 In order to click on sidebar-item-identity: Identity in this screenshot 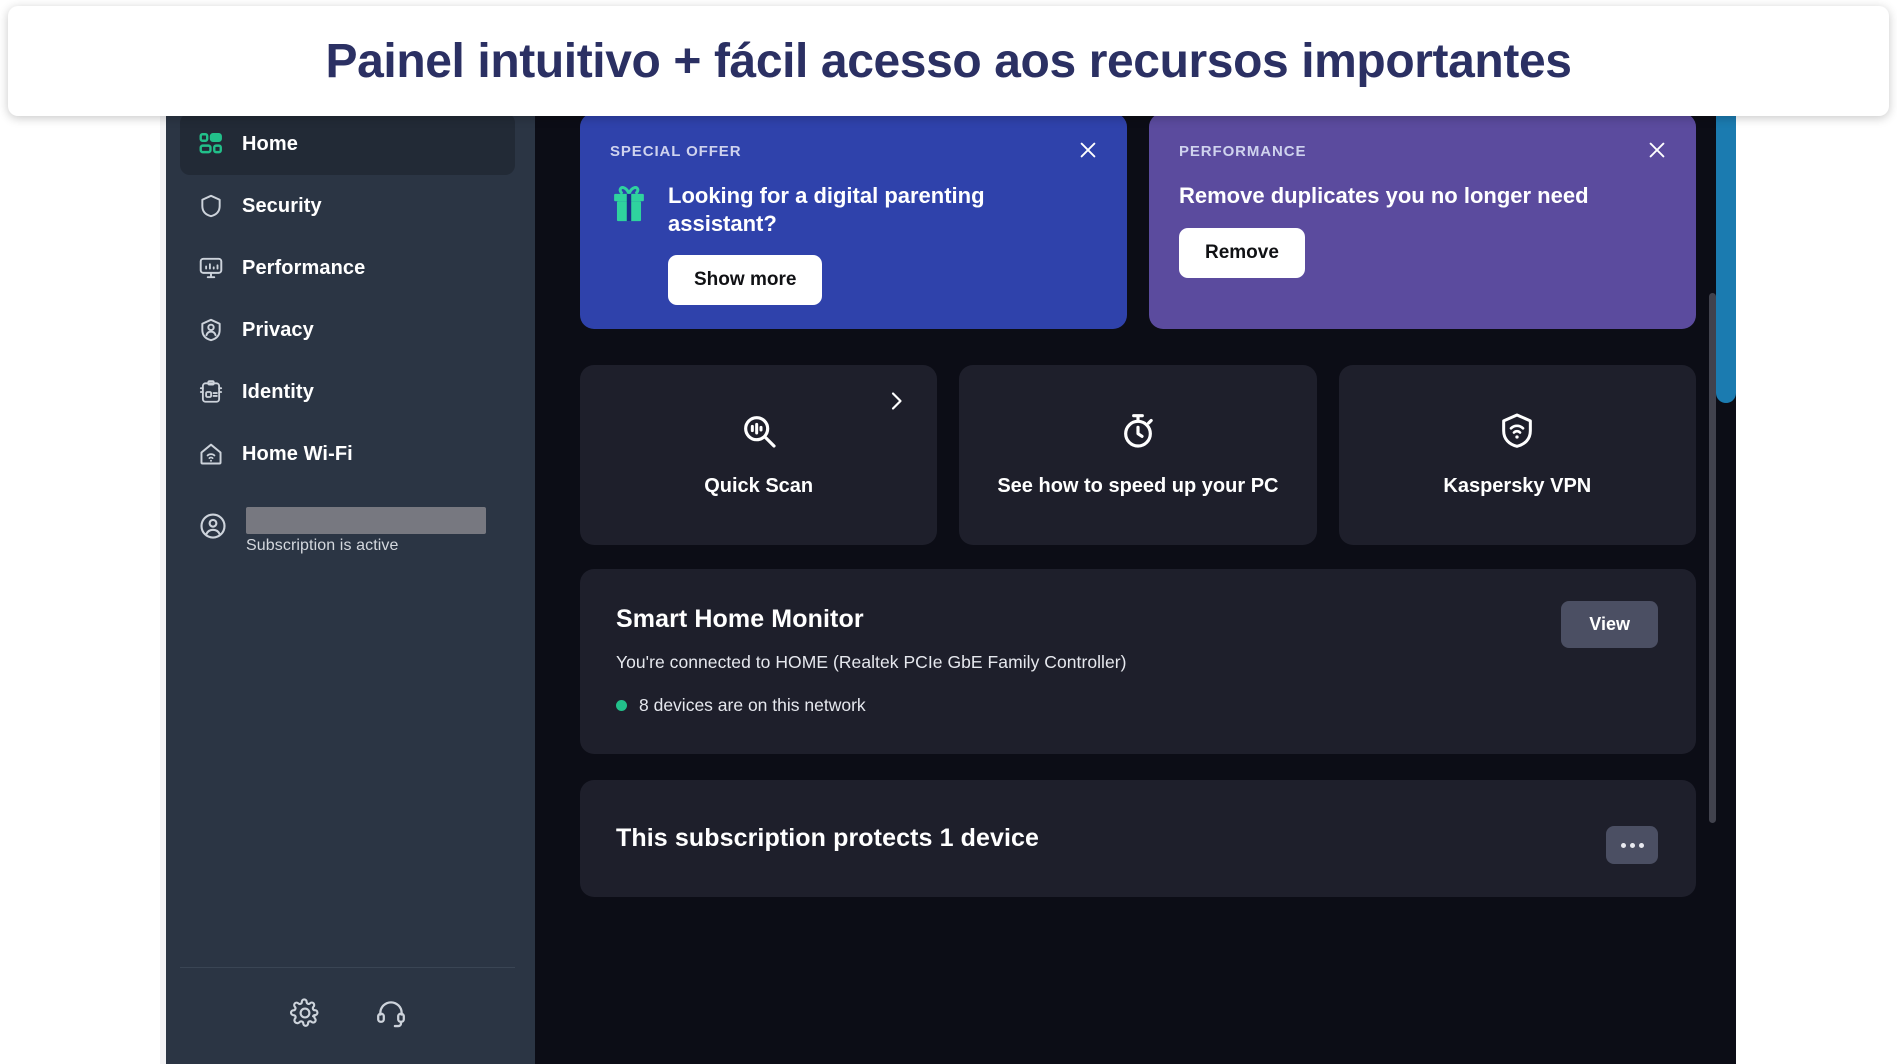, I will do `click(347, 392)`.